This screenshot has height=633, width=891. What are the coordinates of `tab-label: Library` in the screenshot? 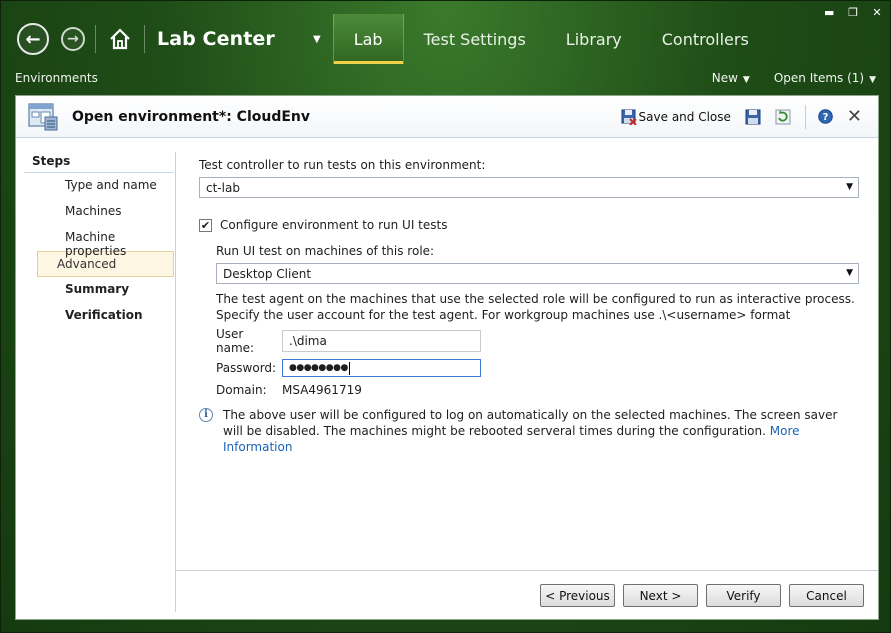 It's located at (593, 39).